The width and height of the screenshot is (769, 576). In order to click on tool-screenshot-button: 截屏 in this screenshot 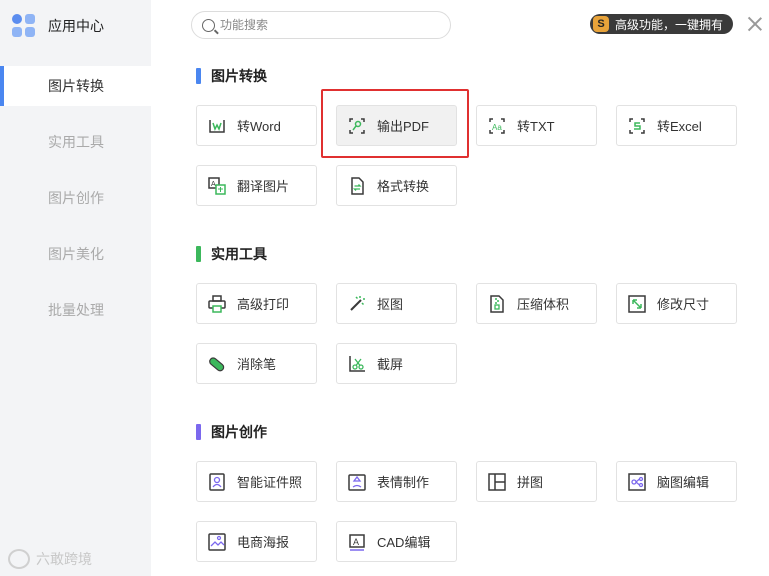, I will do `click(396, 363)`.